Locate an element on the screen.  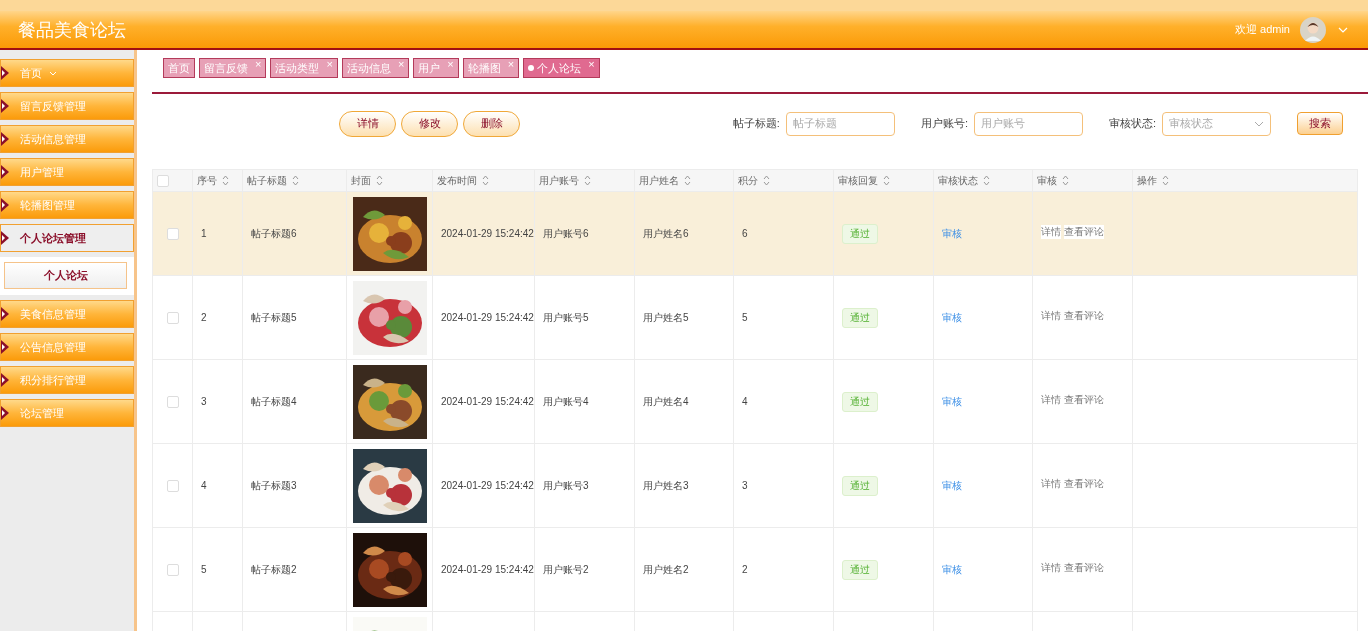
input-field: 帖子标题 is located at coordinates (840, 123).